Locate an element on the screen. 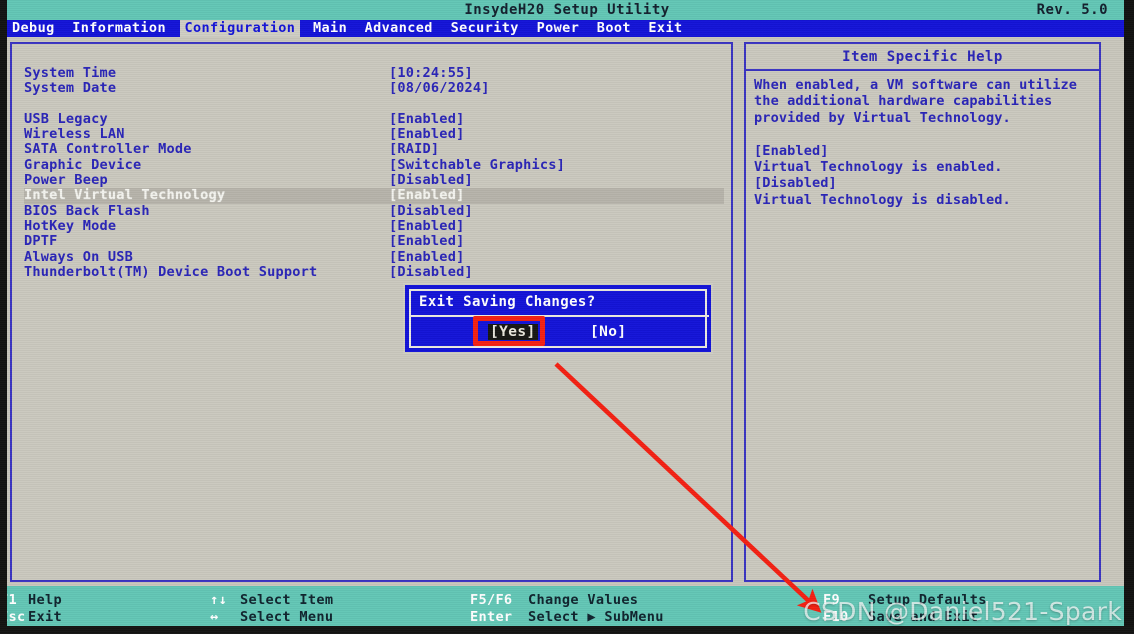 This screenshot has height=634, width=1134. settings-row-label: USB Legacy is located at coordinates (66, 118).